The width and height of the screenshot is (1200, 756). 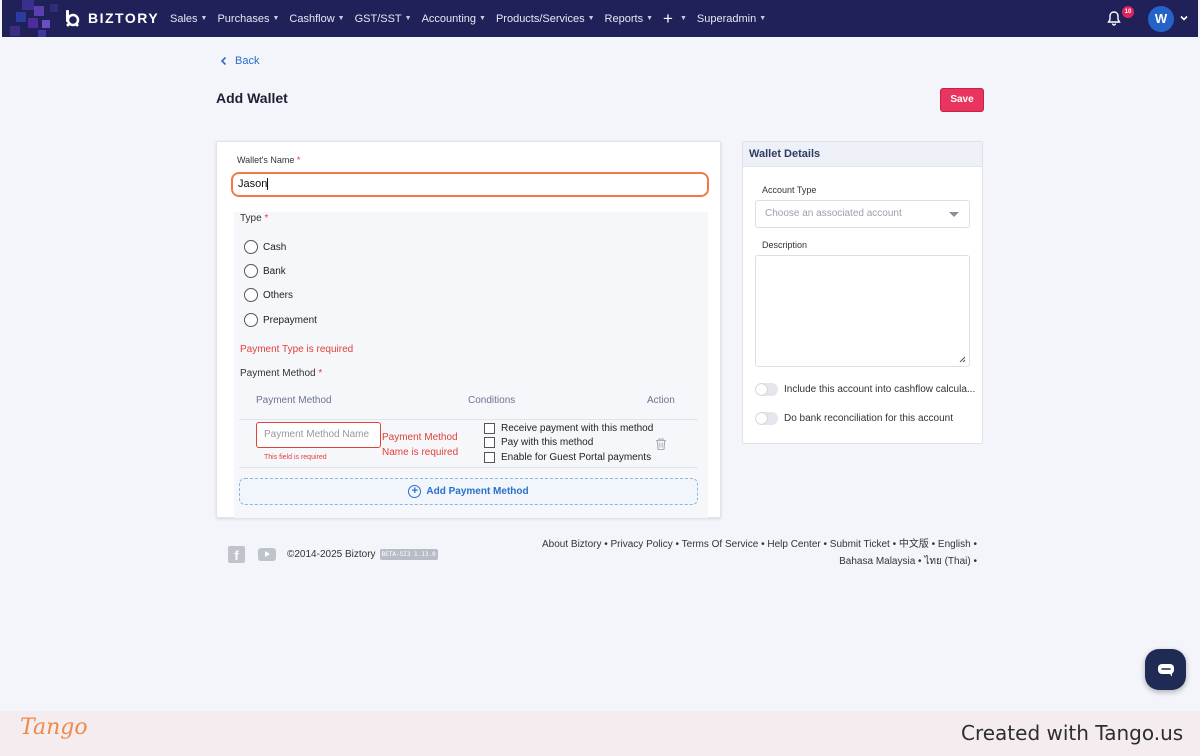 I want to click on bell-icon, so click(x=1114, y=18).